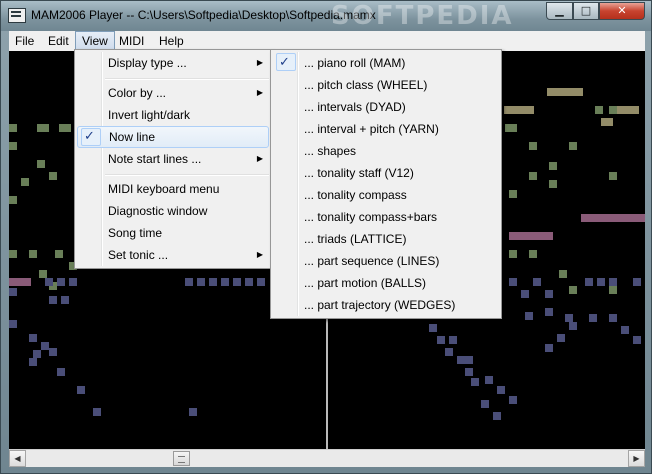  I want to click on submenu-item-shapes: ... shapes, so click(386, 151).